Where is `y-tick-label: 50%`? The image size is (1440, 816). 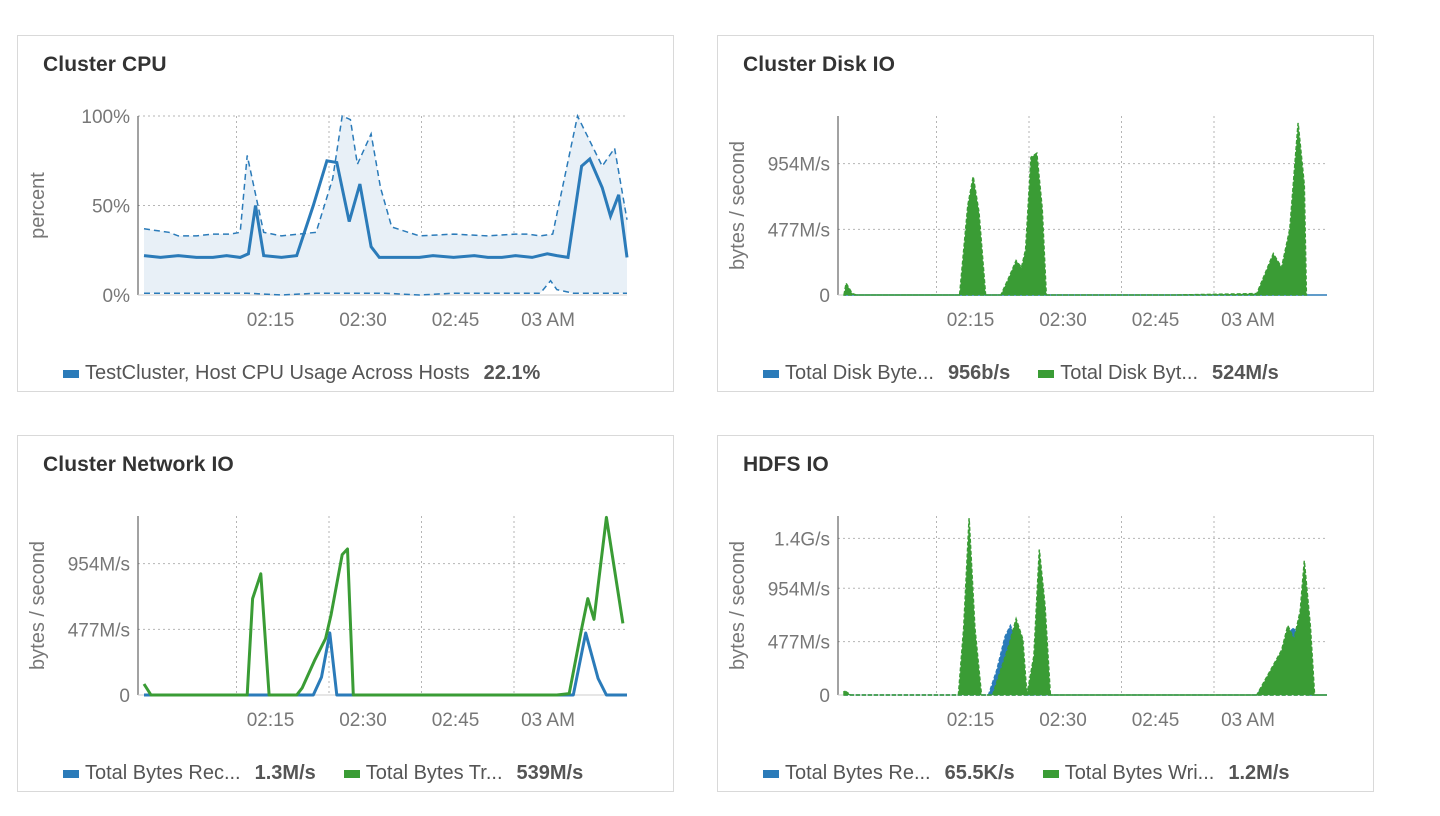 y-tick-label: 50% is located at coordinates (111, 207).